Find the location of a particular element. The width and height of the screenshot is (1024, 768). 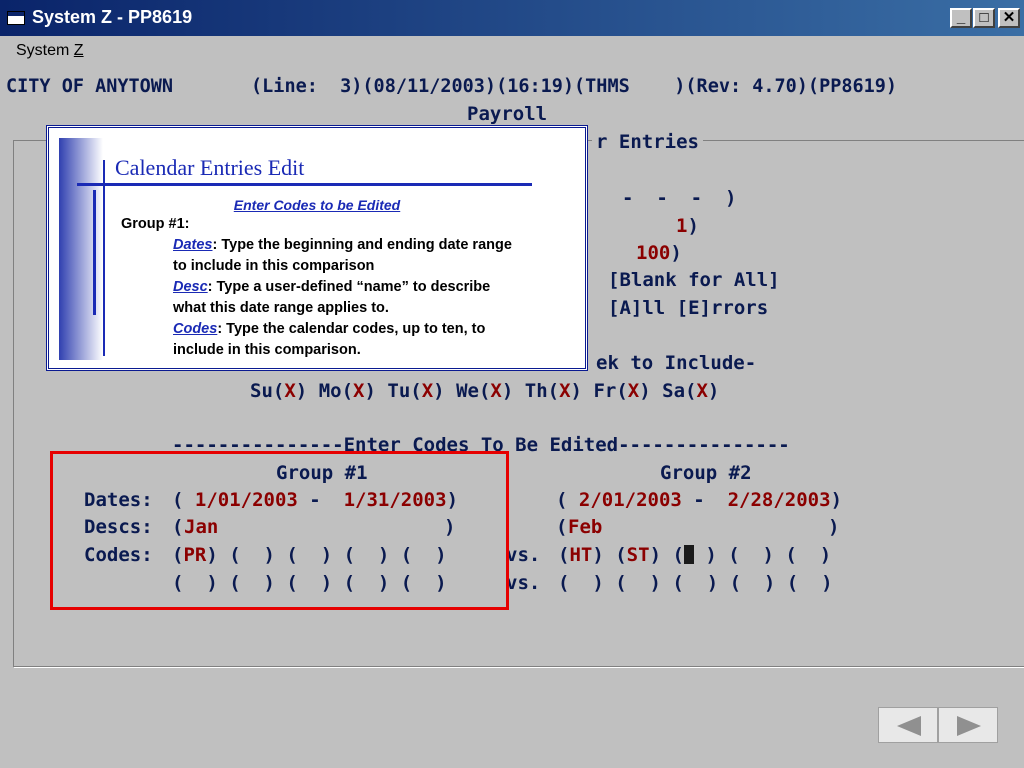

callout-subtitle: Enter Codes to be Edited is located at coordinates (317, 205).